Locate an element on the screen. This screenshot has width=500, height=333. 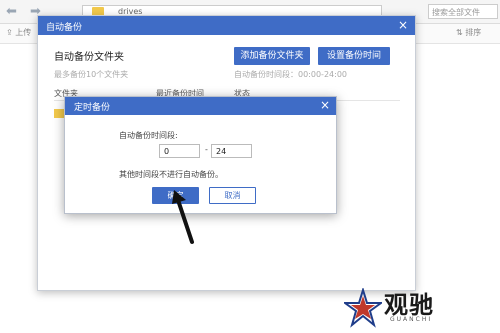
dialog-title: 自动备份 is located at coordinates (64, 28).